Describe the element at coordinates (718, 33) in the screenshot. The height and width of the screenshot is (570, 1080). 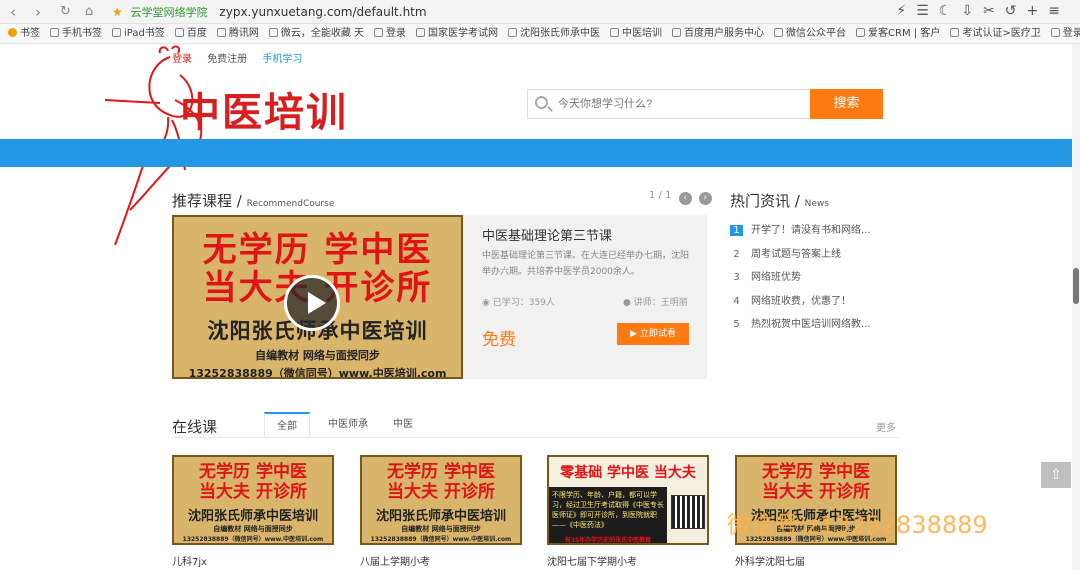
I see `bookmark-item: 百度用户服务中心` at that location.